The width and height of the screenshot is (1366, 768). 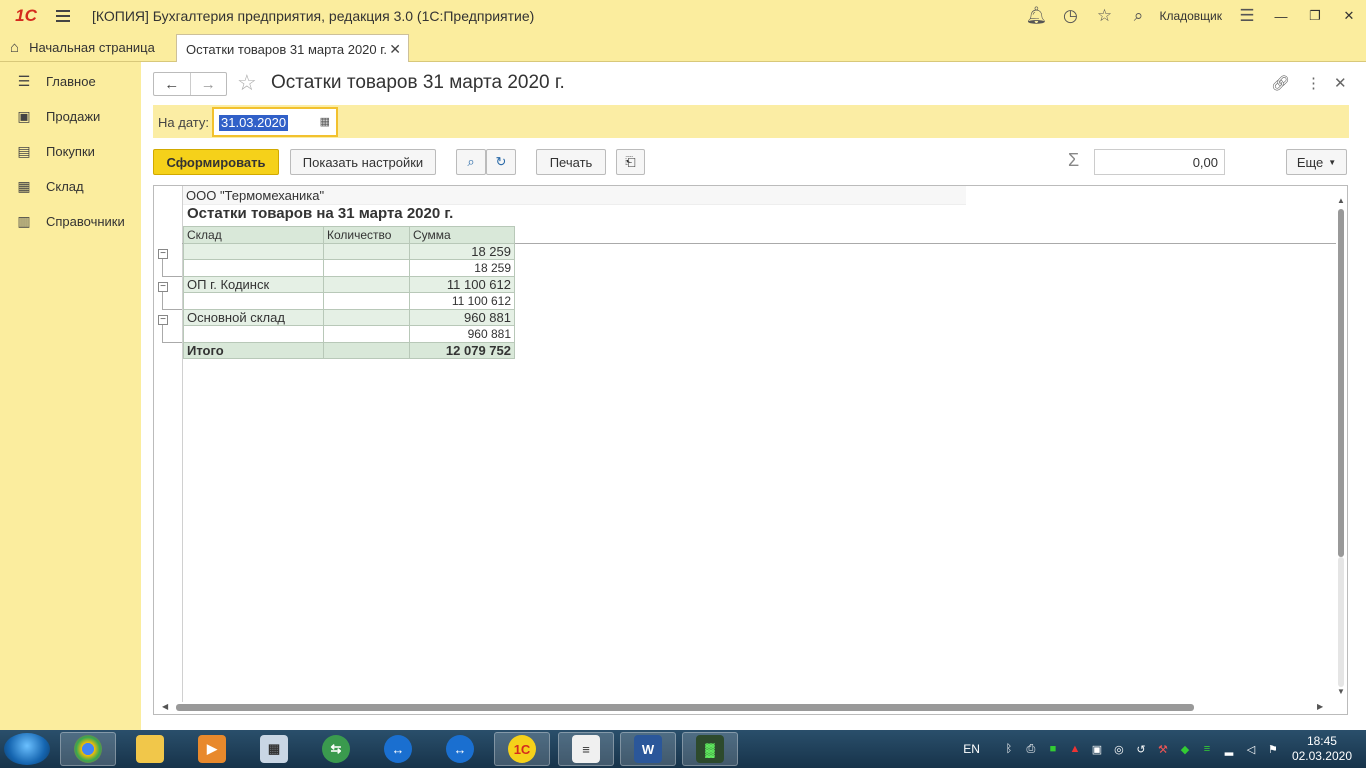 I want to click on table-row: 960 881, so click(x=349, y=334).